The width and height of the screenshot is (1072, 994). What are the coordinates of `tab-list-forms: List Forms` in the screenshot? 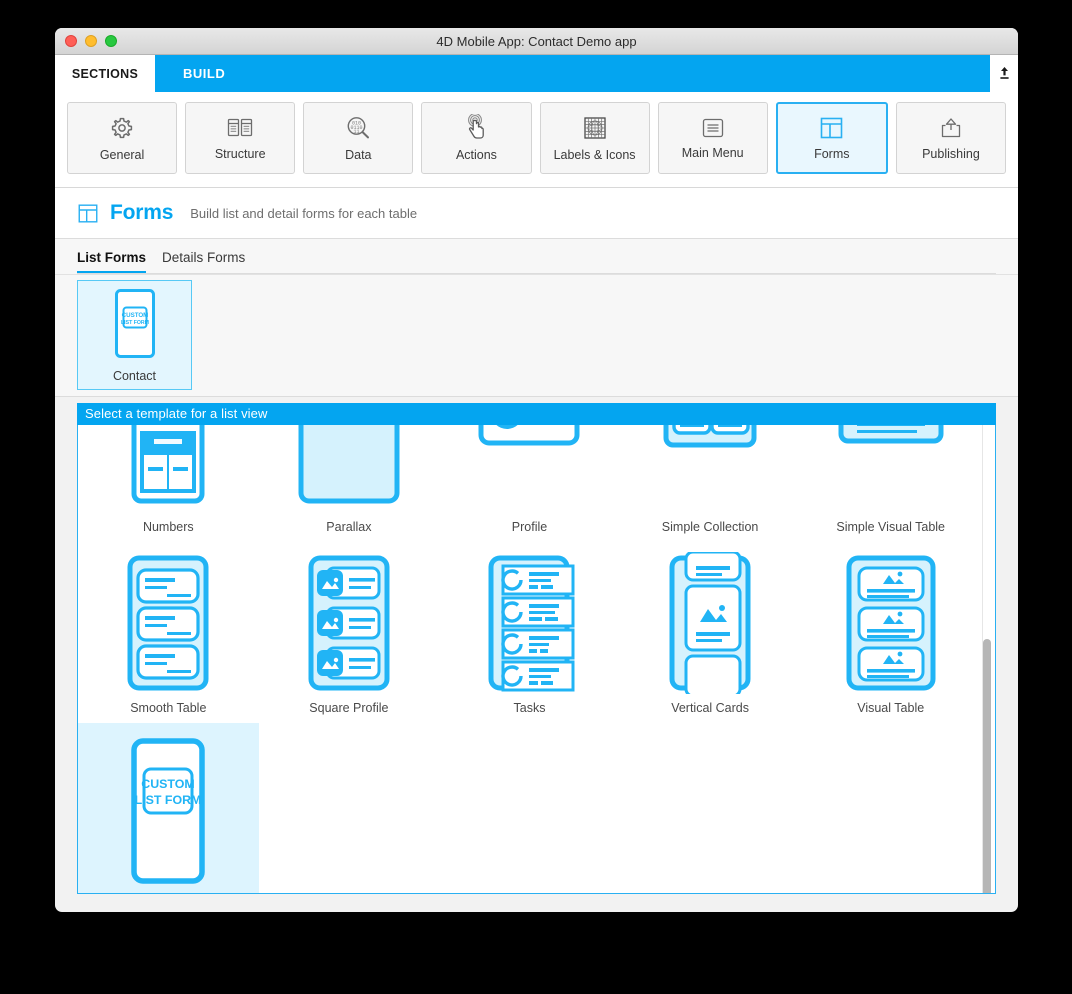 It's located at (112, 262).